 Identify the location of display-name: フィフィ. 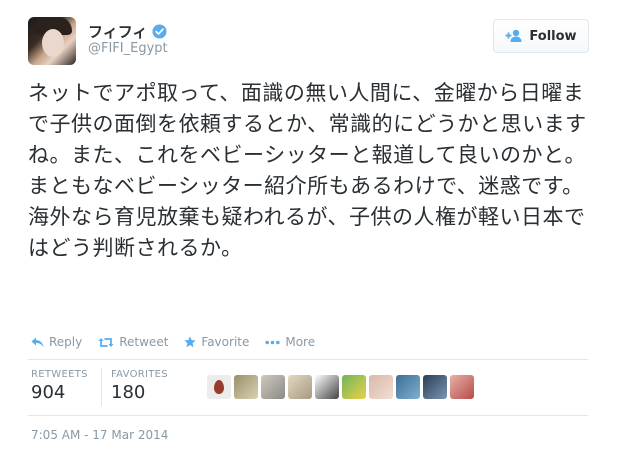
(117, 31).